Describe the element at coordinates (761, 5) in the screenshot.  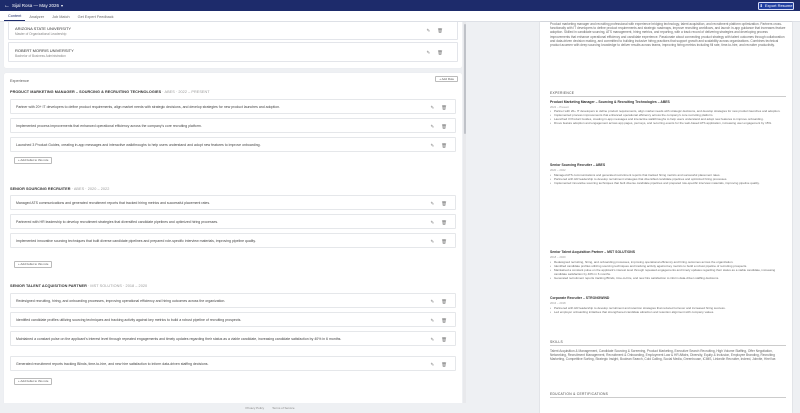
I see `download-icon: ⬇` at that location.